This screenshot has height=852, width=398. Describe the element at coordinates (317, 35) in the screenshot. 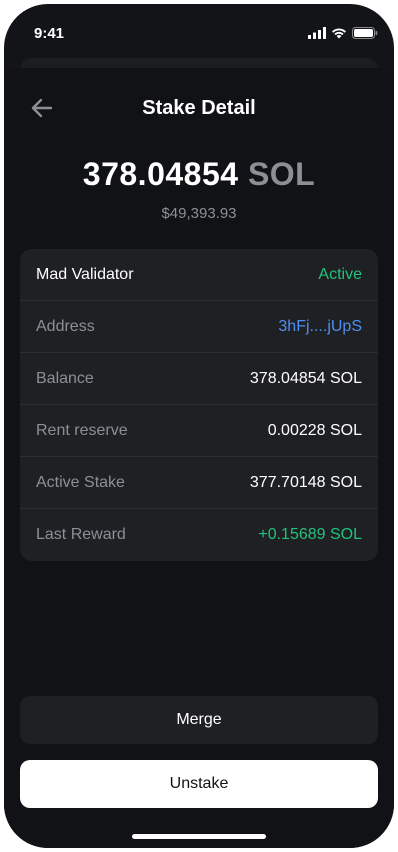

I see `cellular-signal-icon` at that location.